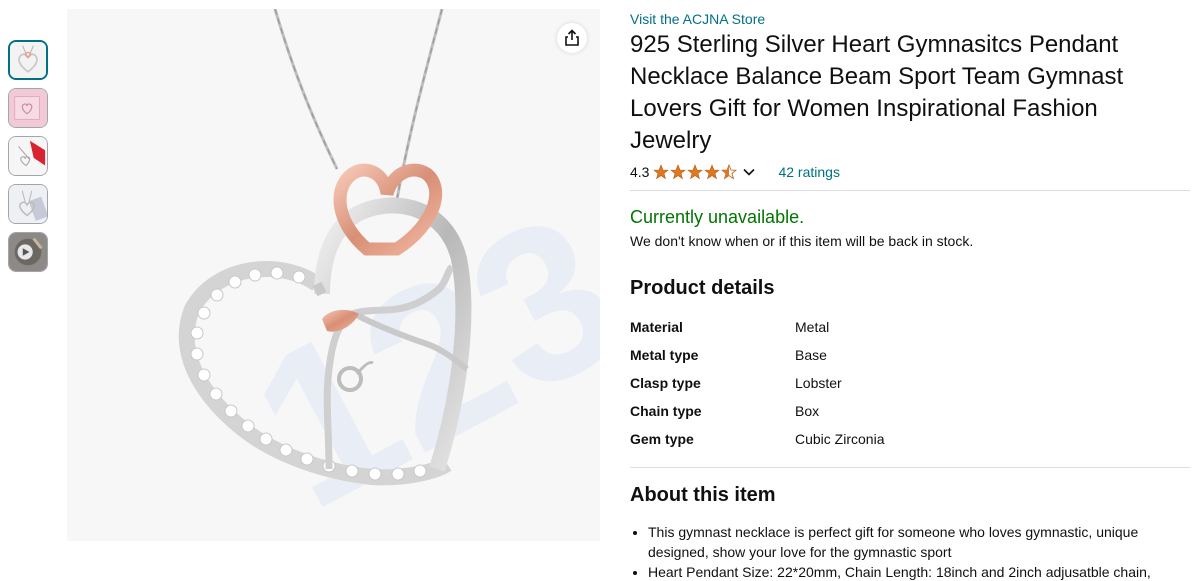 The image size is (1192, 581). Describe the element at coordinates (818, 383) in the screenshot. I see `detail-value: Lobster` at that location.